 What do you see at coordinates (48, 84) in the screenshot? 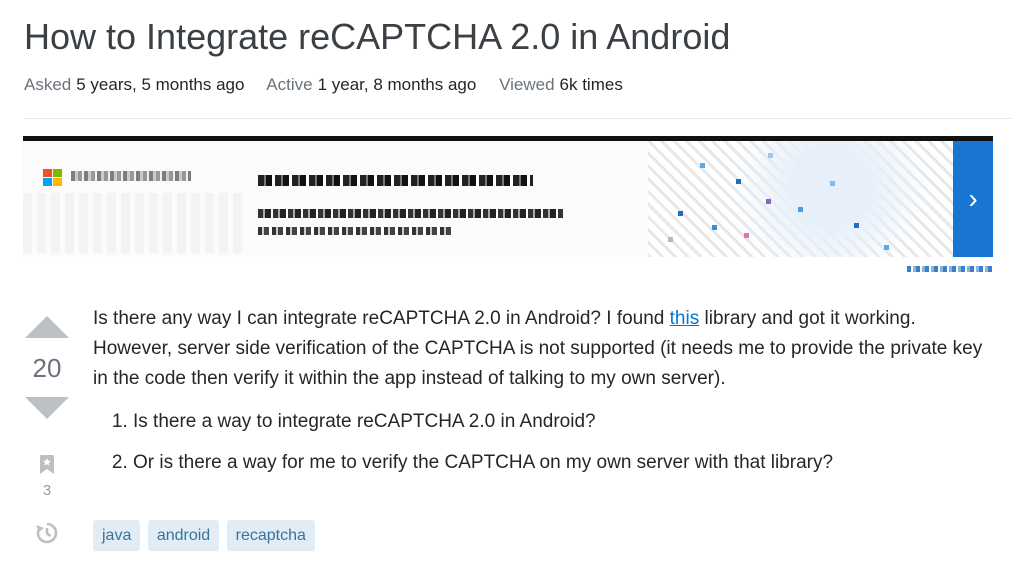
I see `meta-asked-label: Asked` at bounding box center [48, 84].